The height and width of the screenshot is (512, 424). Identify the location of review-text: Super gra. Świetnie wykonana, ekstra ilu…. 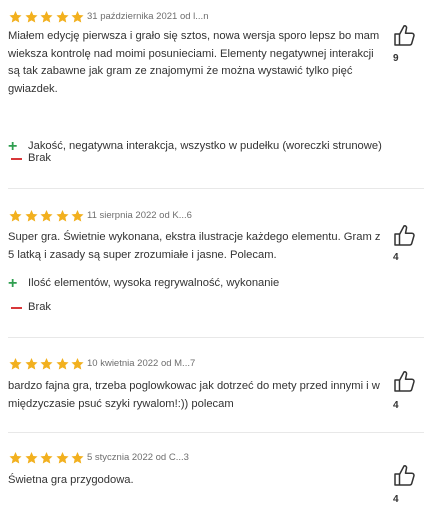
(194, 246).